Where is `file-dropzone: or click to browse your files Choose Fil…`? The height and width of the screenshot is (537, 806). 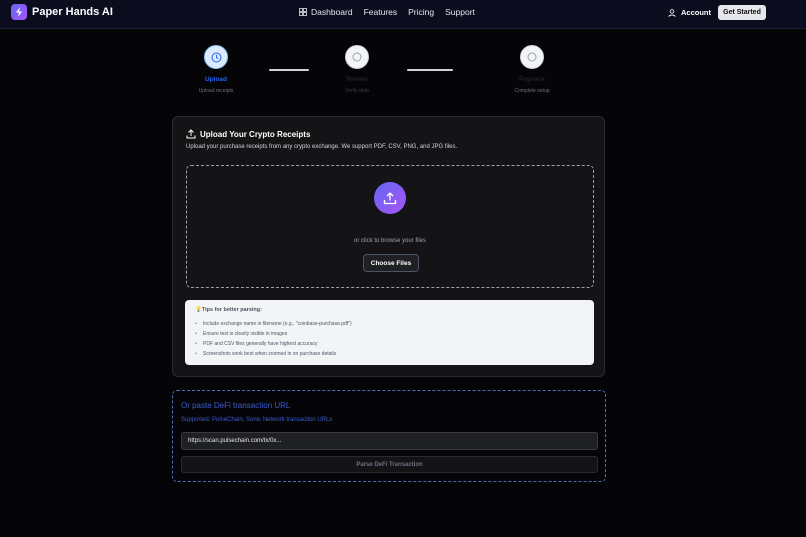 file-dropzone: or click to browse your files Choose Fil… is located at coordinates (390, 226).